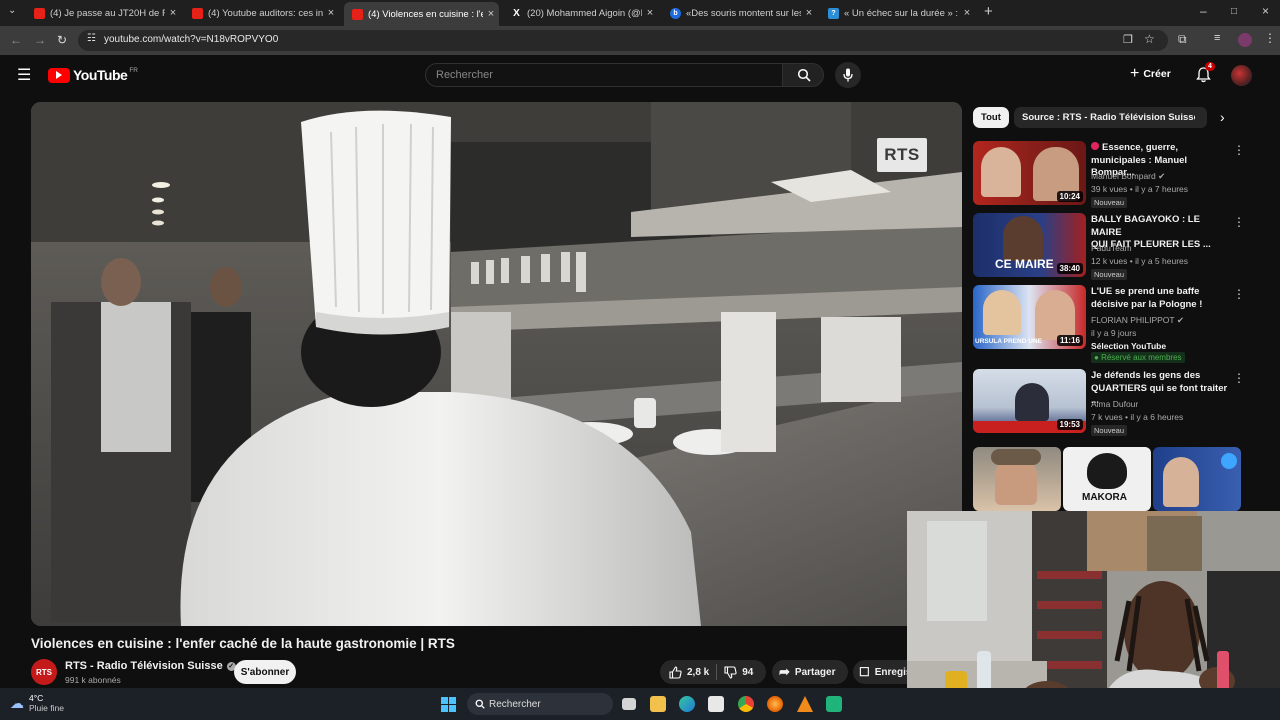 The width and height of the screenshot is (1280, 720). I want to click on edge-icon, so click(687, 704).